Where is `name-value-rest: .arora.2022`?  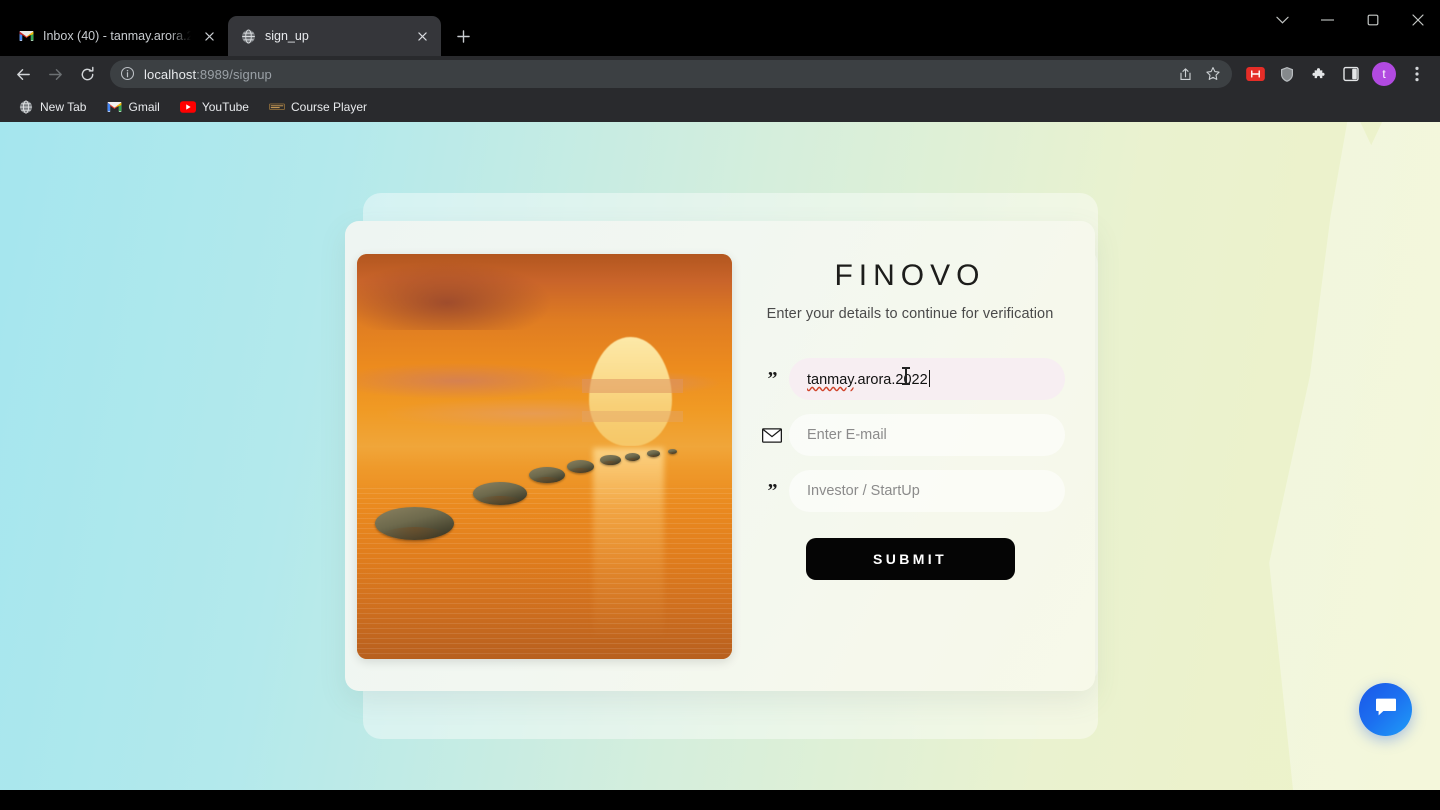 name-value-rest: .arora.2022 is located at coordinates (890, 380).